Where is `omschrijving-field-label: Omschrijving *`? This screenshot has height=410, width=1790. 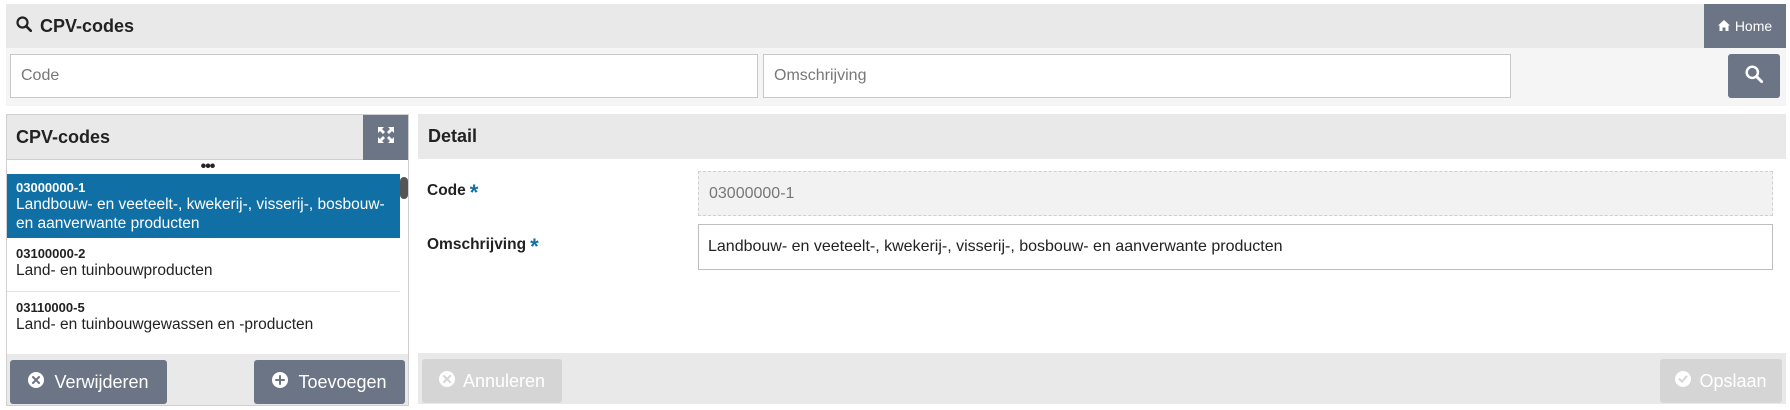
omschrijving-field-label: Omschrijving * is located at coordinates (483, 246).